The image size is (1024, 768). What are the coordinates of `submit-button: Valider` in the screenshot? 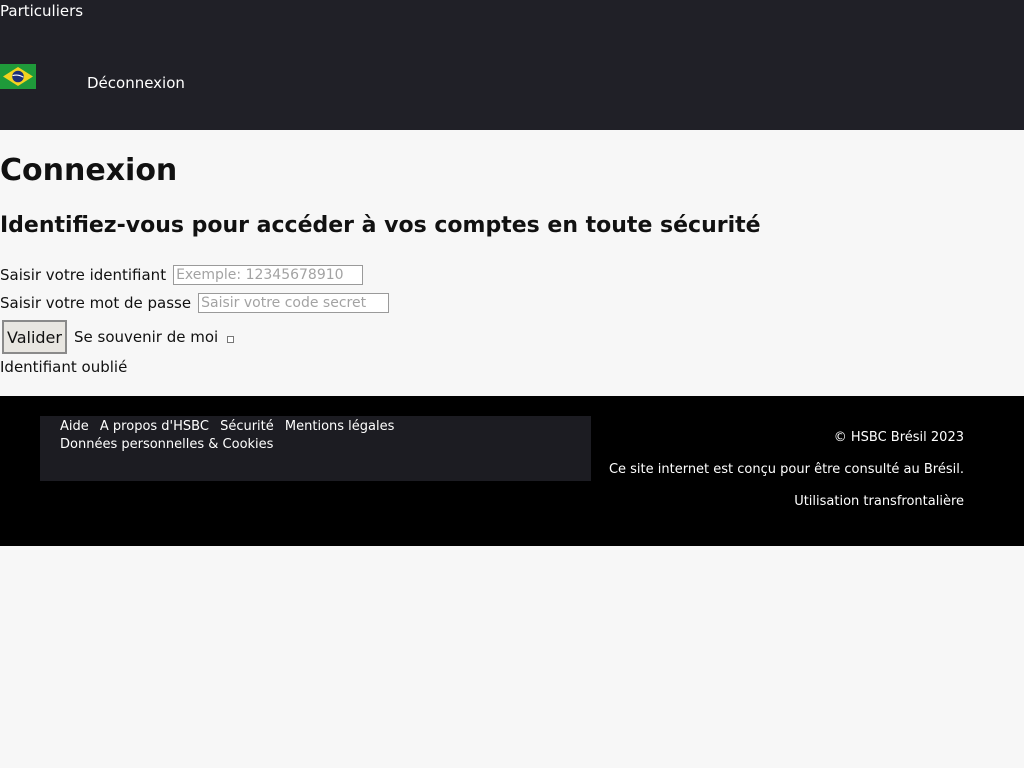 It's located at (34, 337).